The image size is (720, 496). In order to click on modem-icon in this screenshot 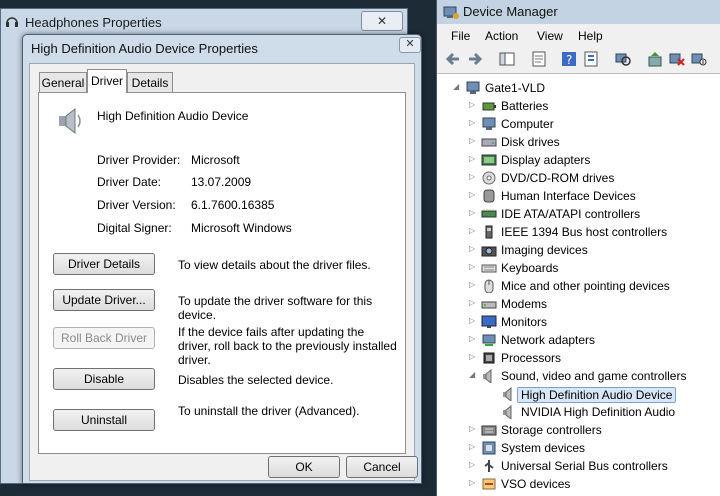, I will do `click(489, 304)`.